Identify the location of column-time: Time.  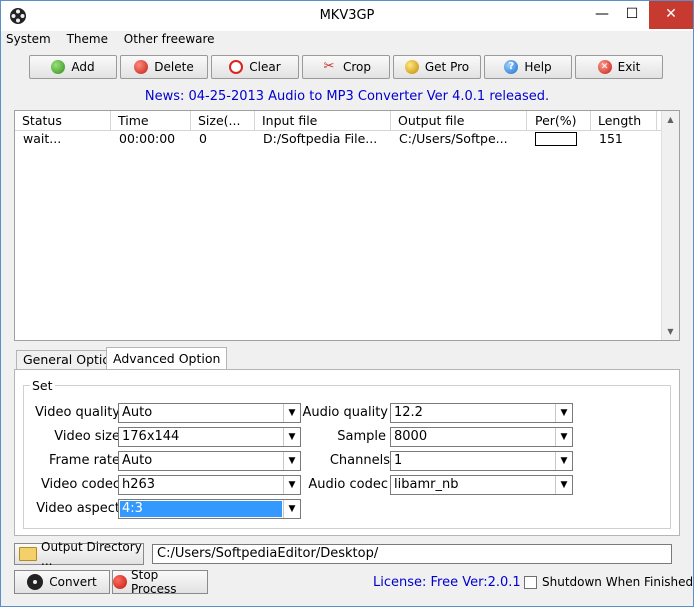
(151, 120).